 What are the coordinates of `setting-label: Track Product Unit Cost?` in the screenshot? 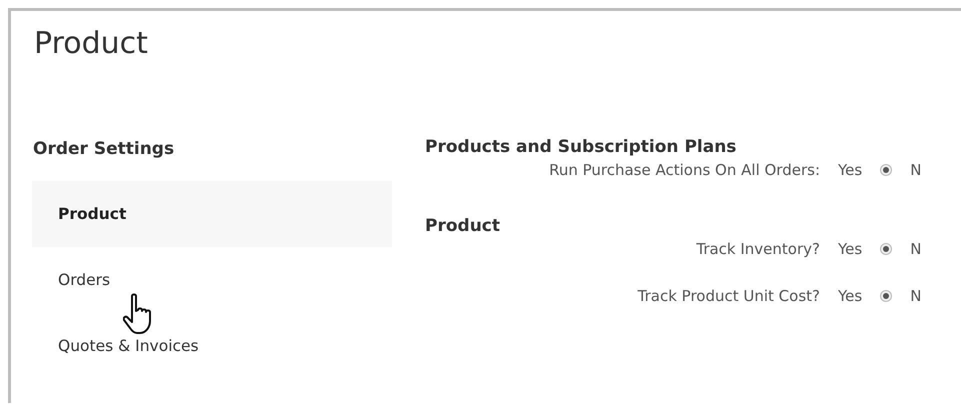 It's located at (728, 296).